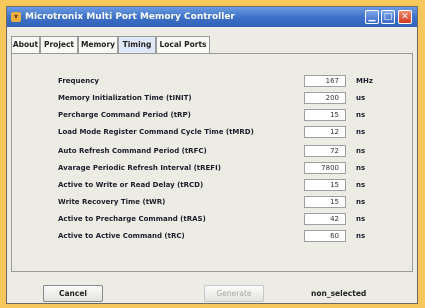 The height and width of the screenshot is (308, 425). What do you see at coordinates (325, 81) in the screenshot?
I see `frequency-input: 167` at bounding box center [325, 81].